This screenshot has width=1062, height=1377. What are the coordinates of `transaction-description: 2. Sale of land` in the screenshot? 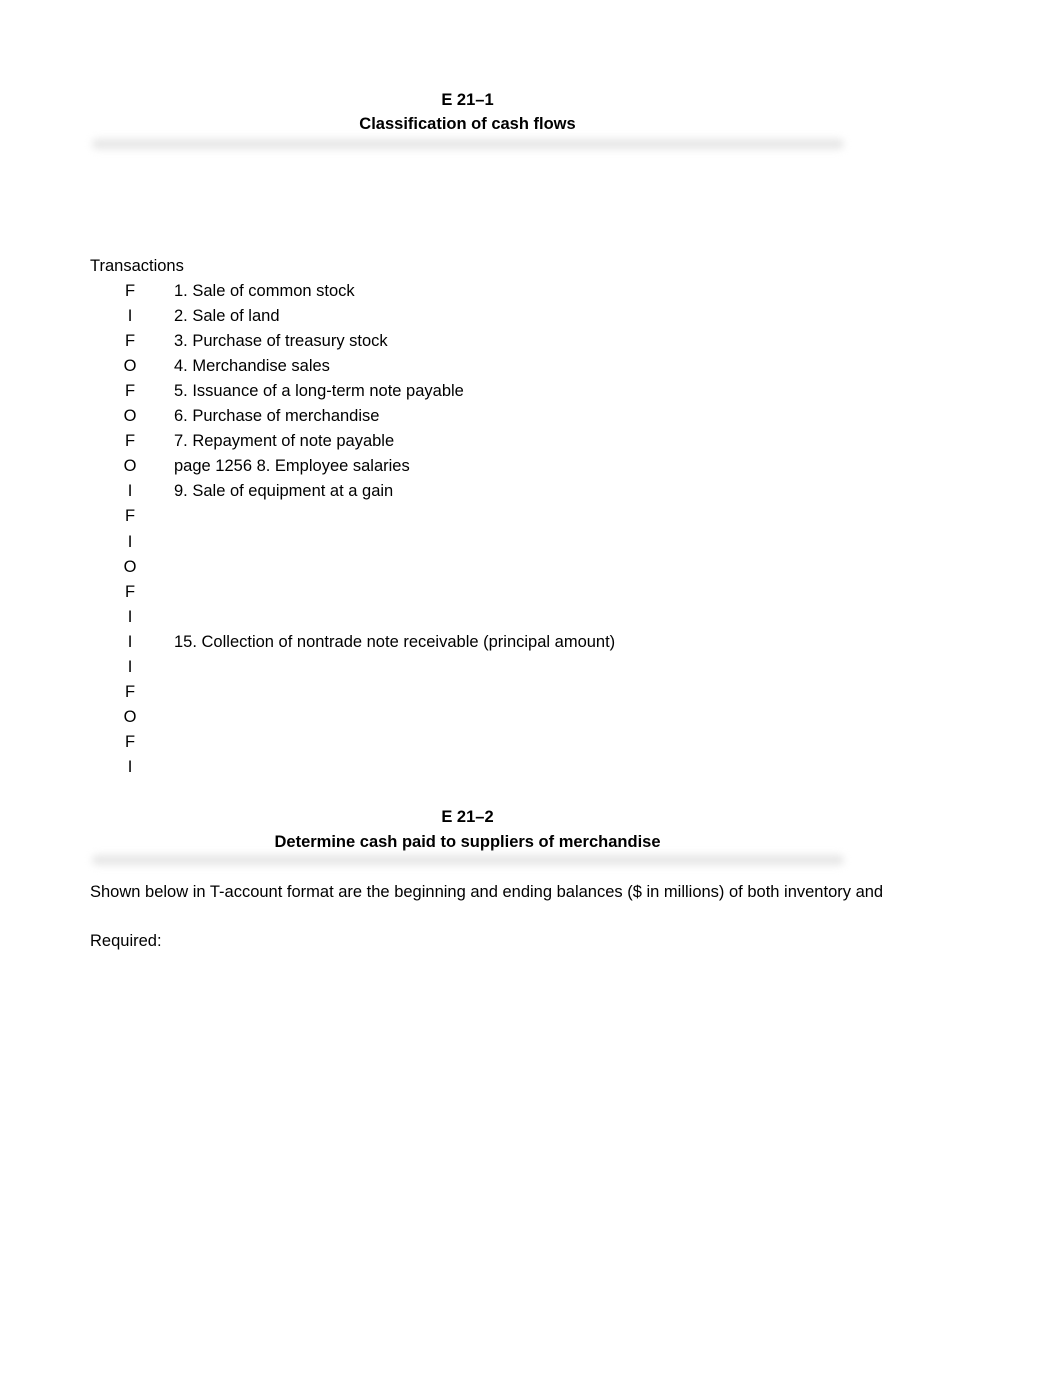 It's located at (227, 316).